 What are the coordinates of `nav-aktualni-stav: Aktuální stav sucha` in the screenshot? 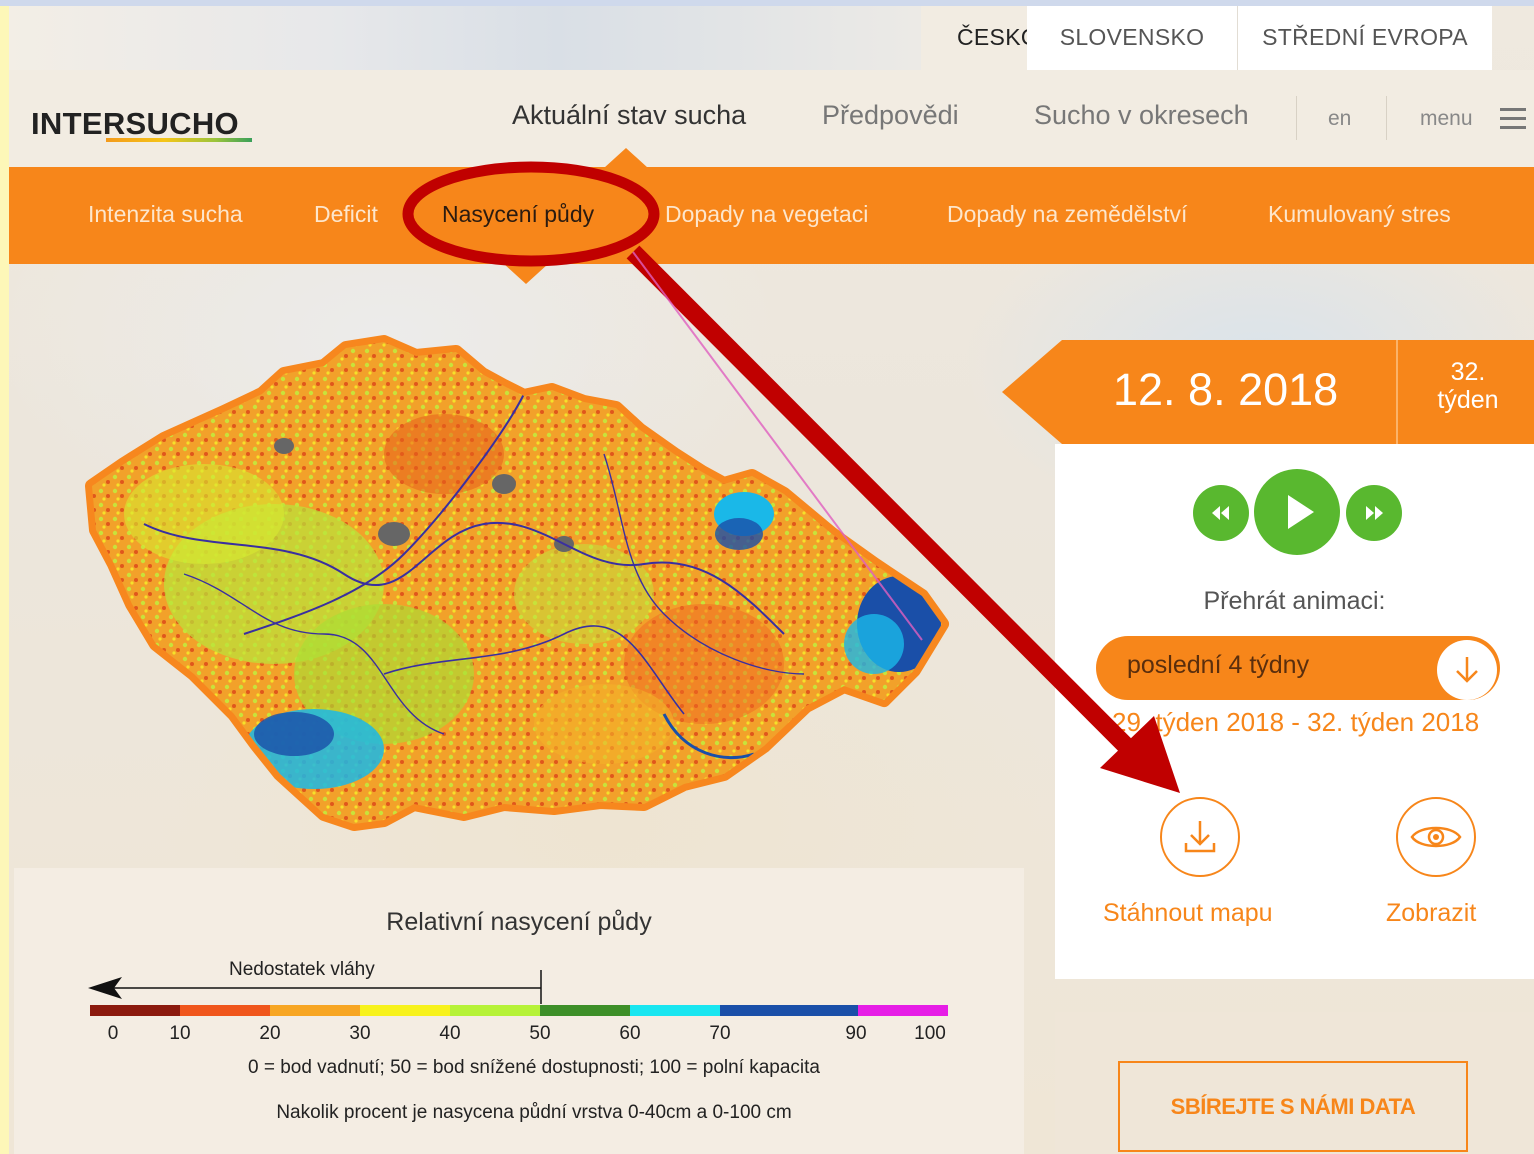 It's located at (629, 115).